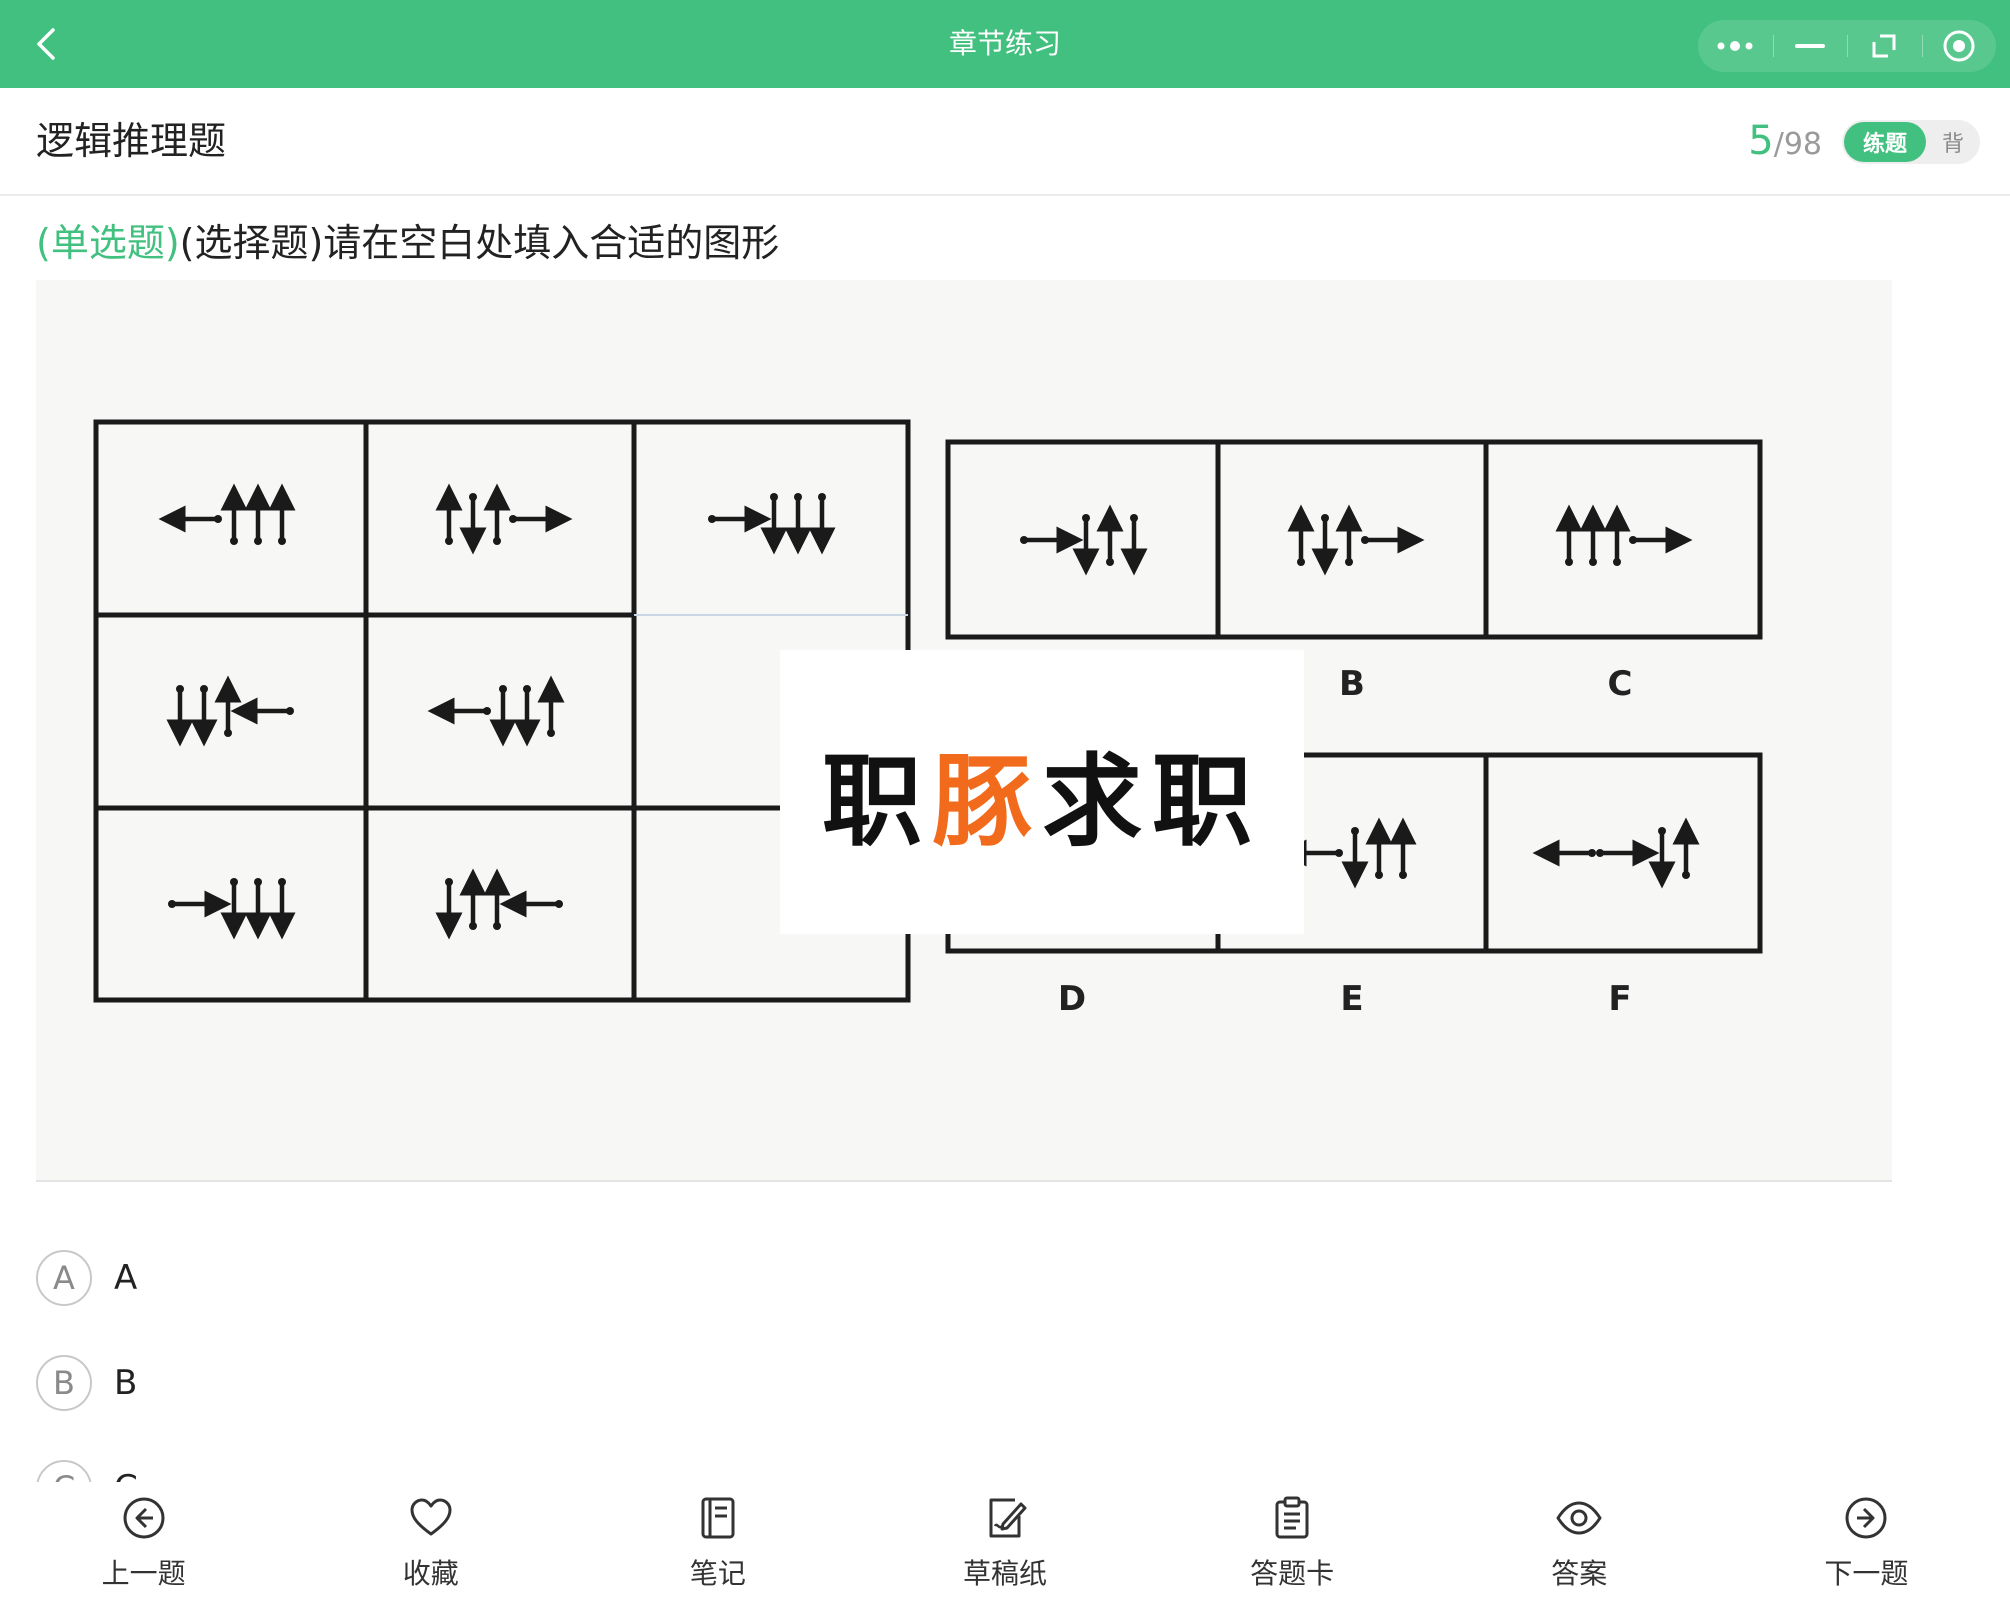 Image resolution: width=2010 pixels, height=1597 pixels. What do you see at coordinates (1616, 853) in the screenshot?
I see `choice-symbols-f` at bounding box center [1616, 853].